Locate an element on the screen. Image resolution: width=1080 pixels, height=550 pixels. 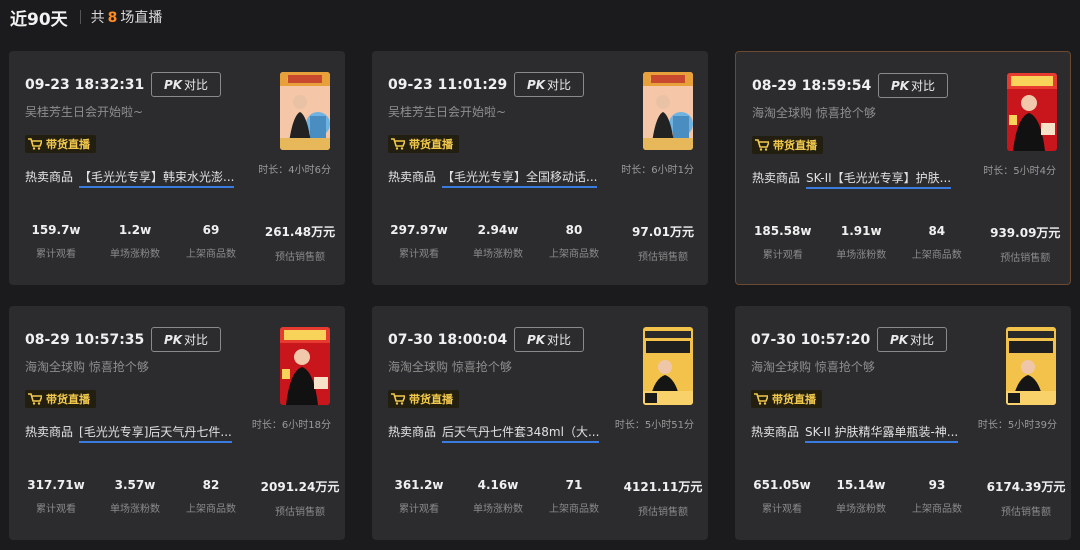
stat-item: 361.2w 累计观看 is located at coordinates (419, 498).